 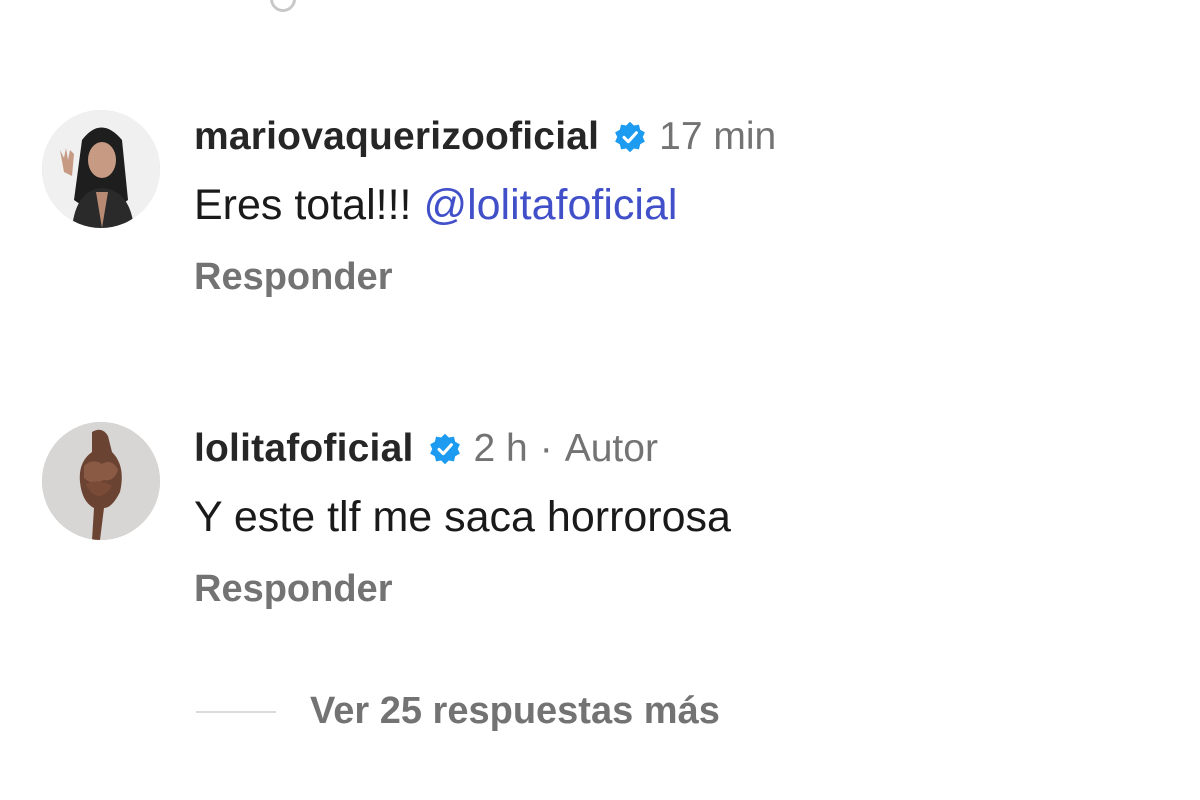 I want to click on comment-header: mariovaquerizooficial 17 min, so click(x=664, y=137).